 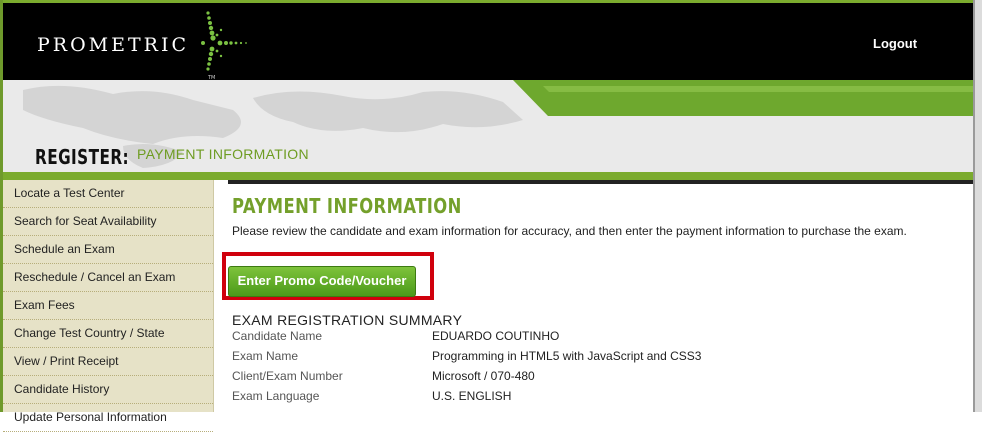 What do you see at coordinates (597, 399) in the screenshot?
I see `summary-row: Exam Language U.S. ENGLISH` at bounding box center [597, 399].